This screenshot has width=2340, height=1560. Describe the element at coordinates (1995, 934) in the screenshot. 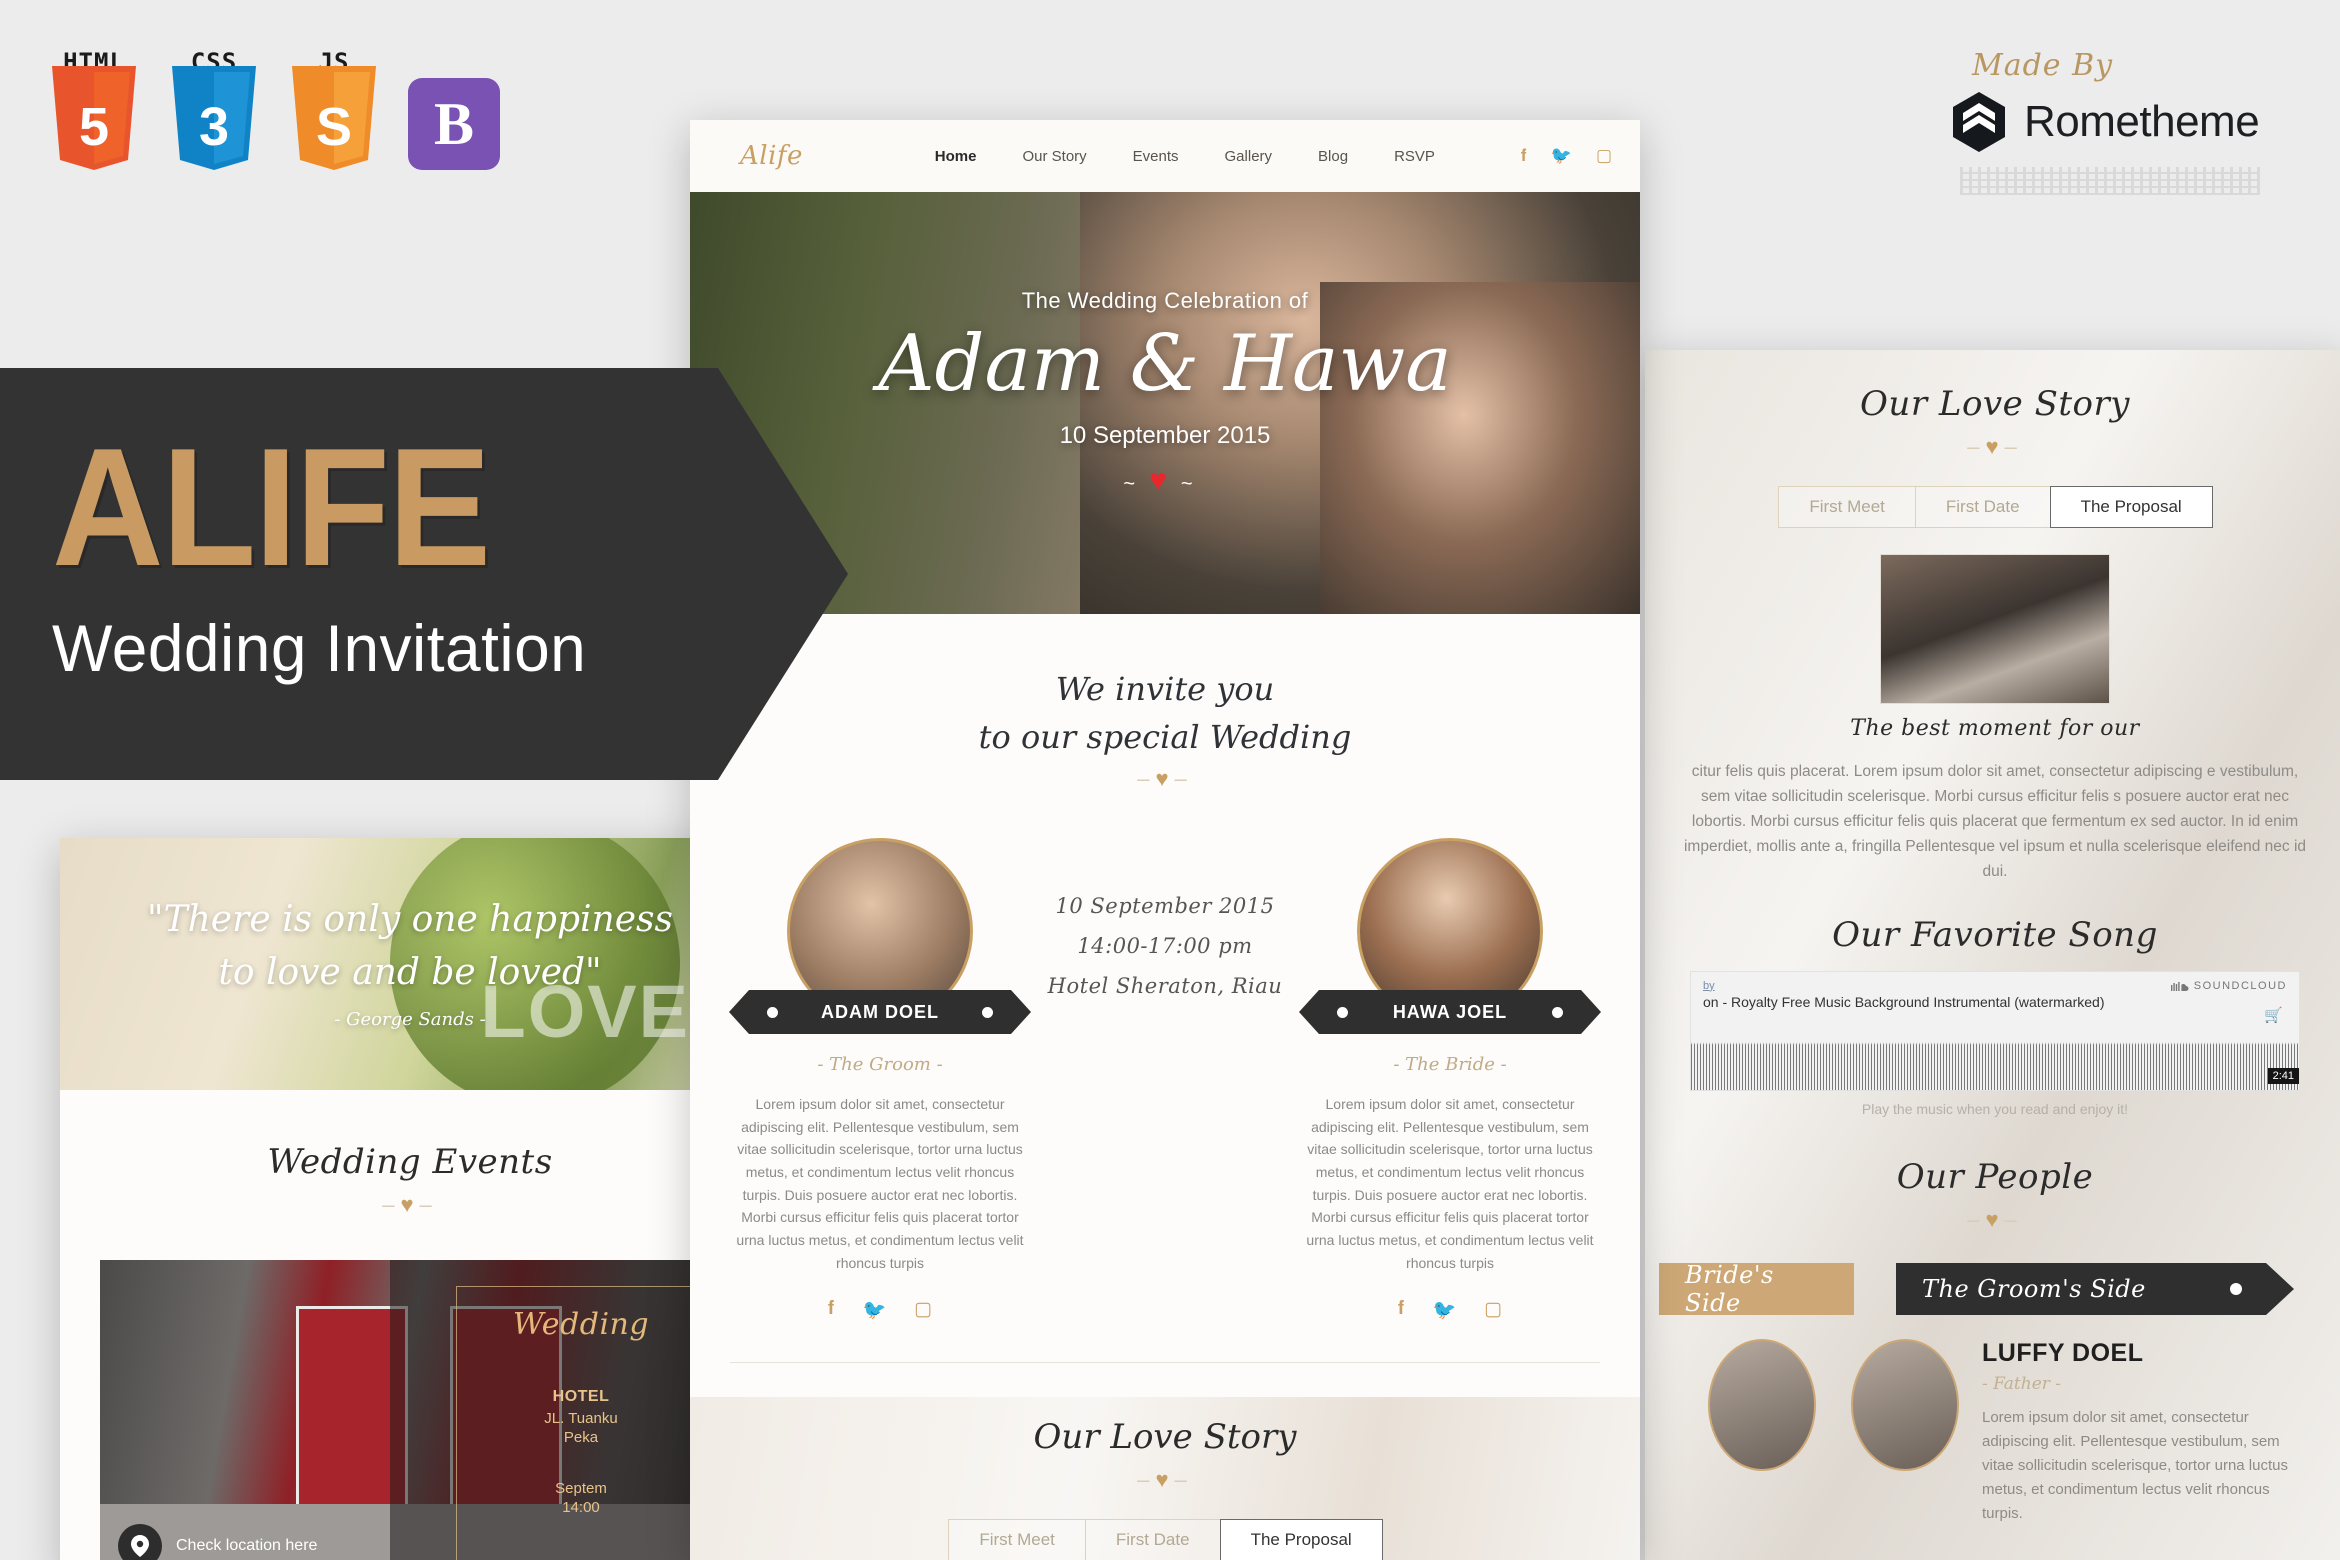

I see `rp-favorite-song-title: Our Favorite Song` at that location.